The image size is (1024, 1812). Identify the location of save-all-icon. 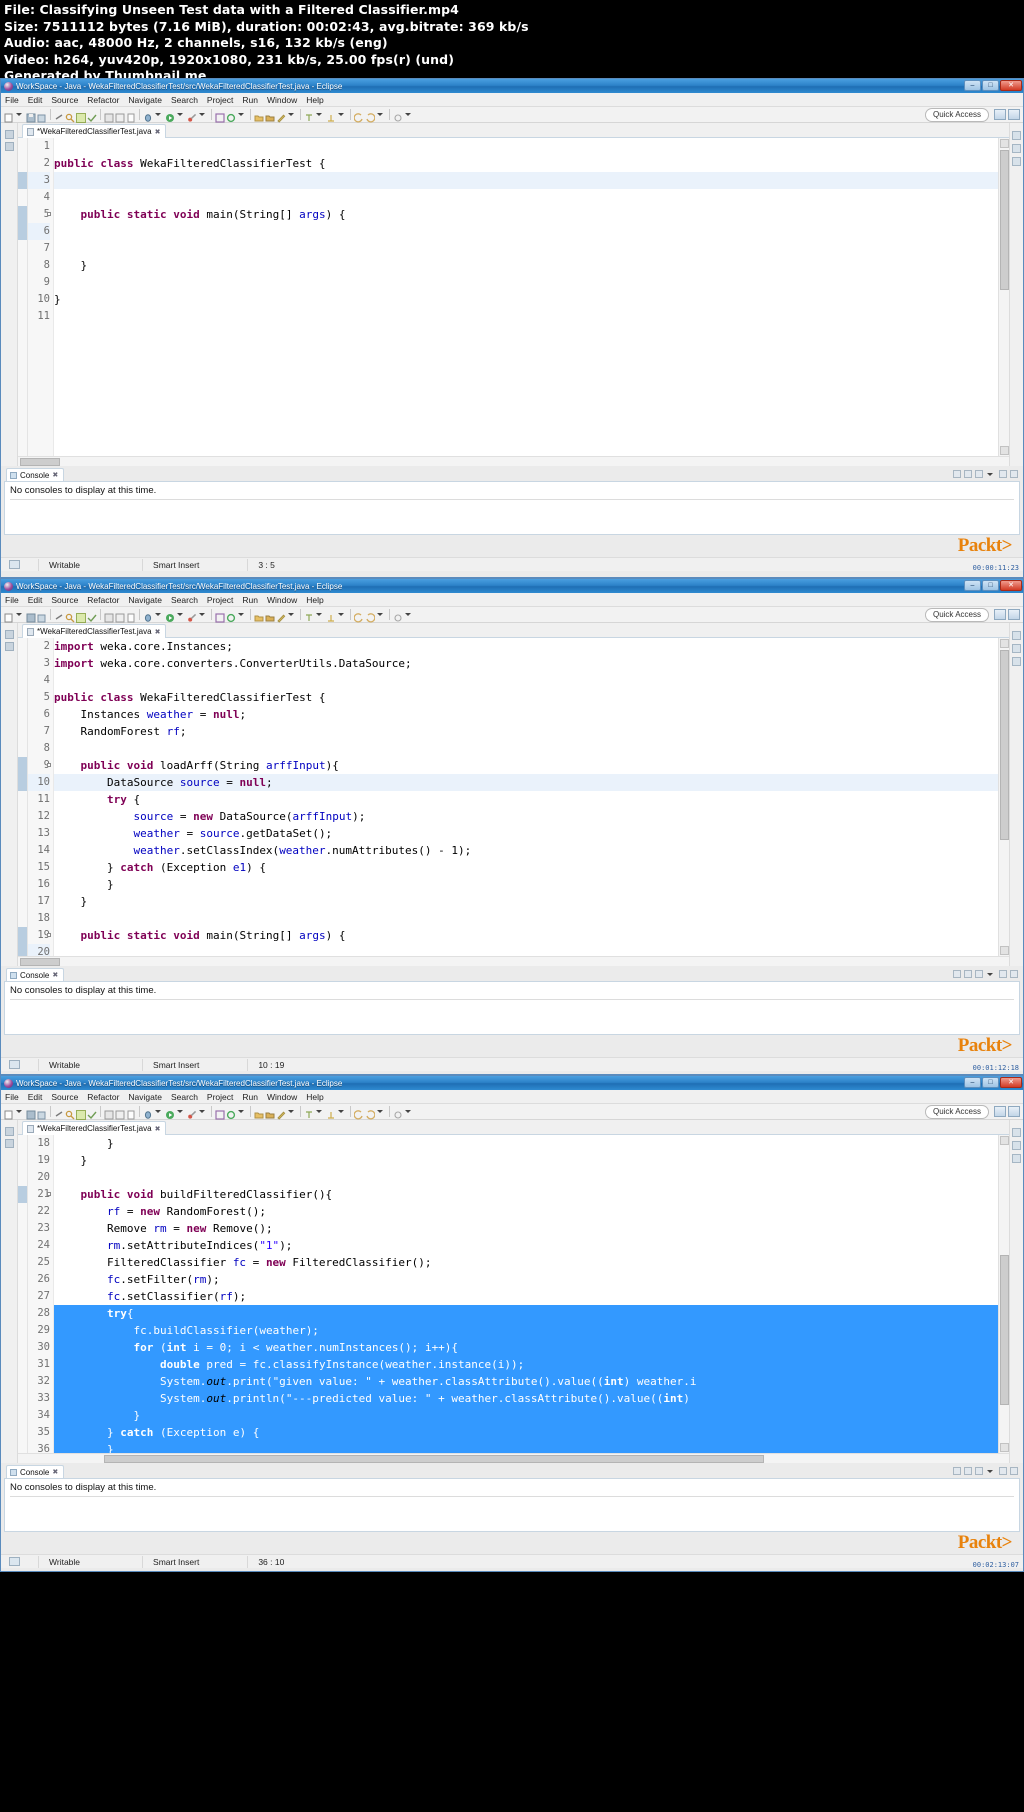
(42, 116).